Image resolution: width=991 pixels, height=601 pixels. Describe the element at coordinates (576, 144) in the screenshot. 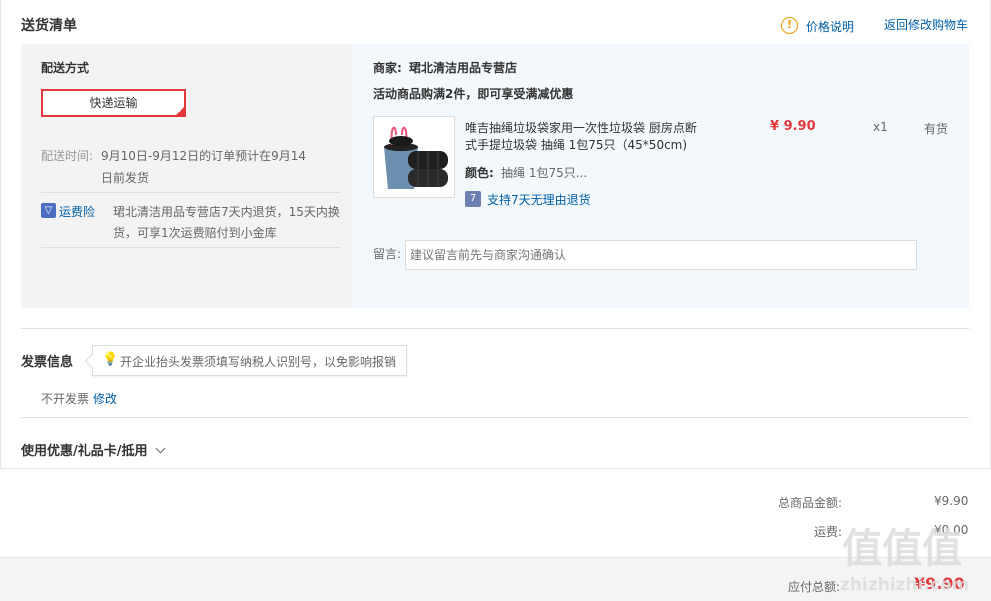

I see `product-title-2: 式手提垃圾袋 抽绳 1包75只（45*50cm)` at that location.